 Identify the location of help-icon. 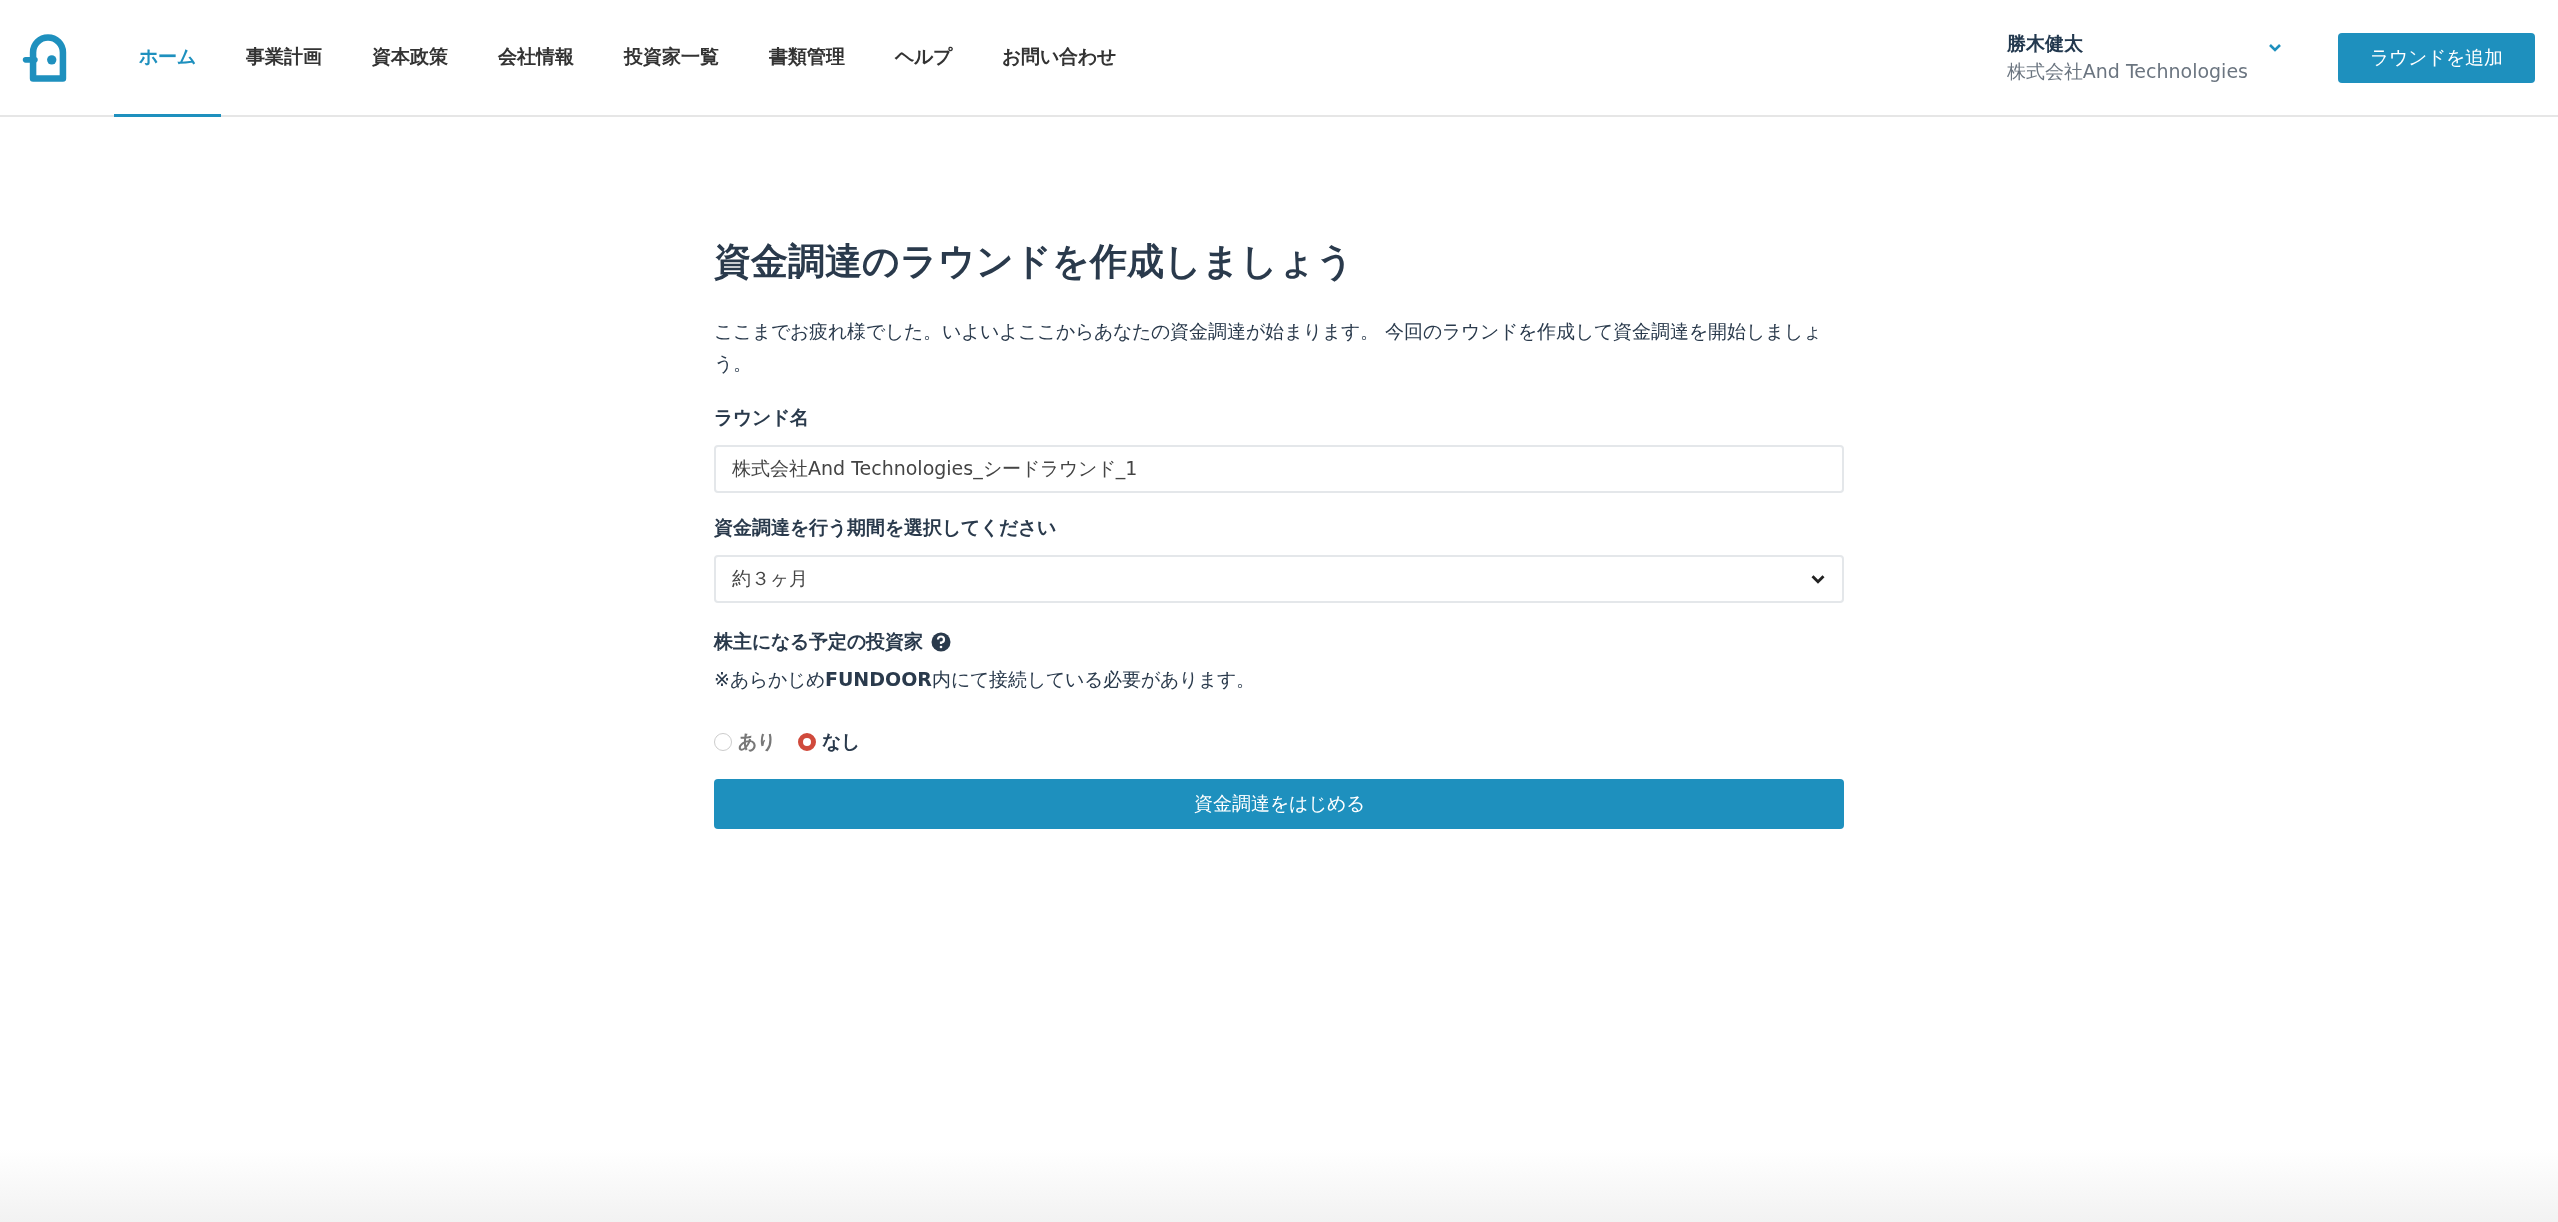
(941, 642).